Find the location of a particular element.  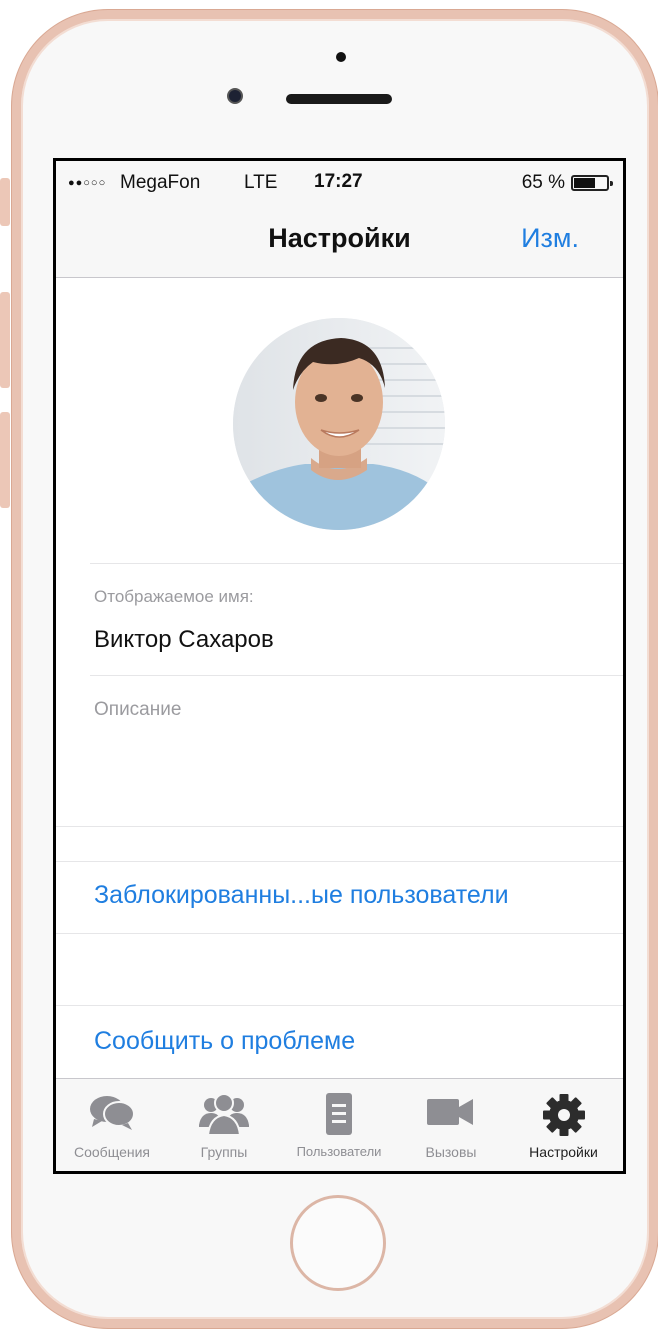

report-problem-link: Сообщить о проблеме is located at coordinates (224, 1041).